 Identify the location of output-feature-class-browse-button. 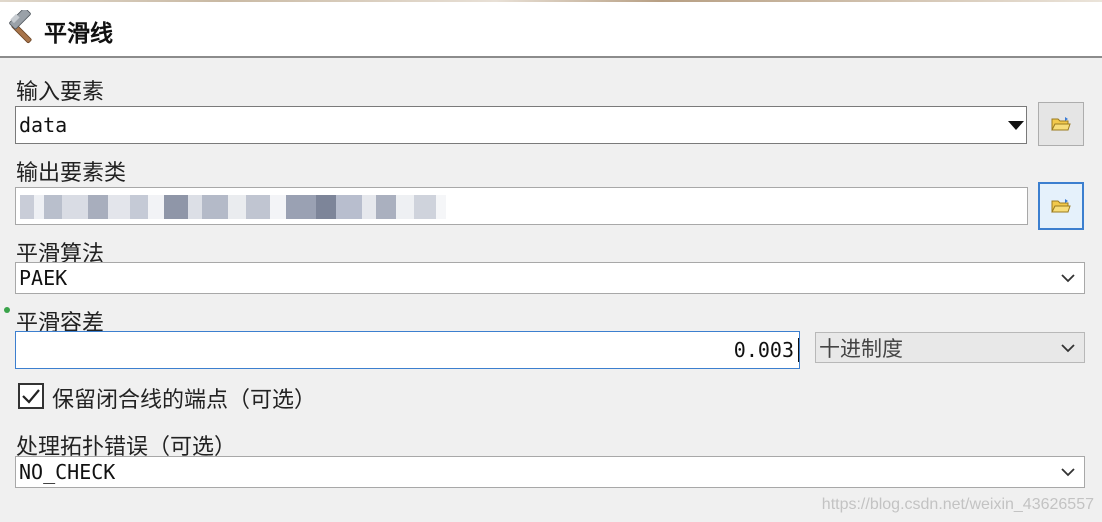
(1061, 206).